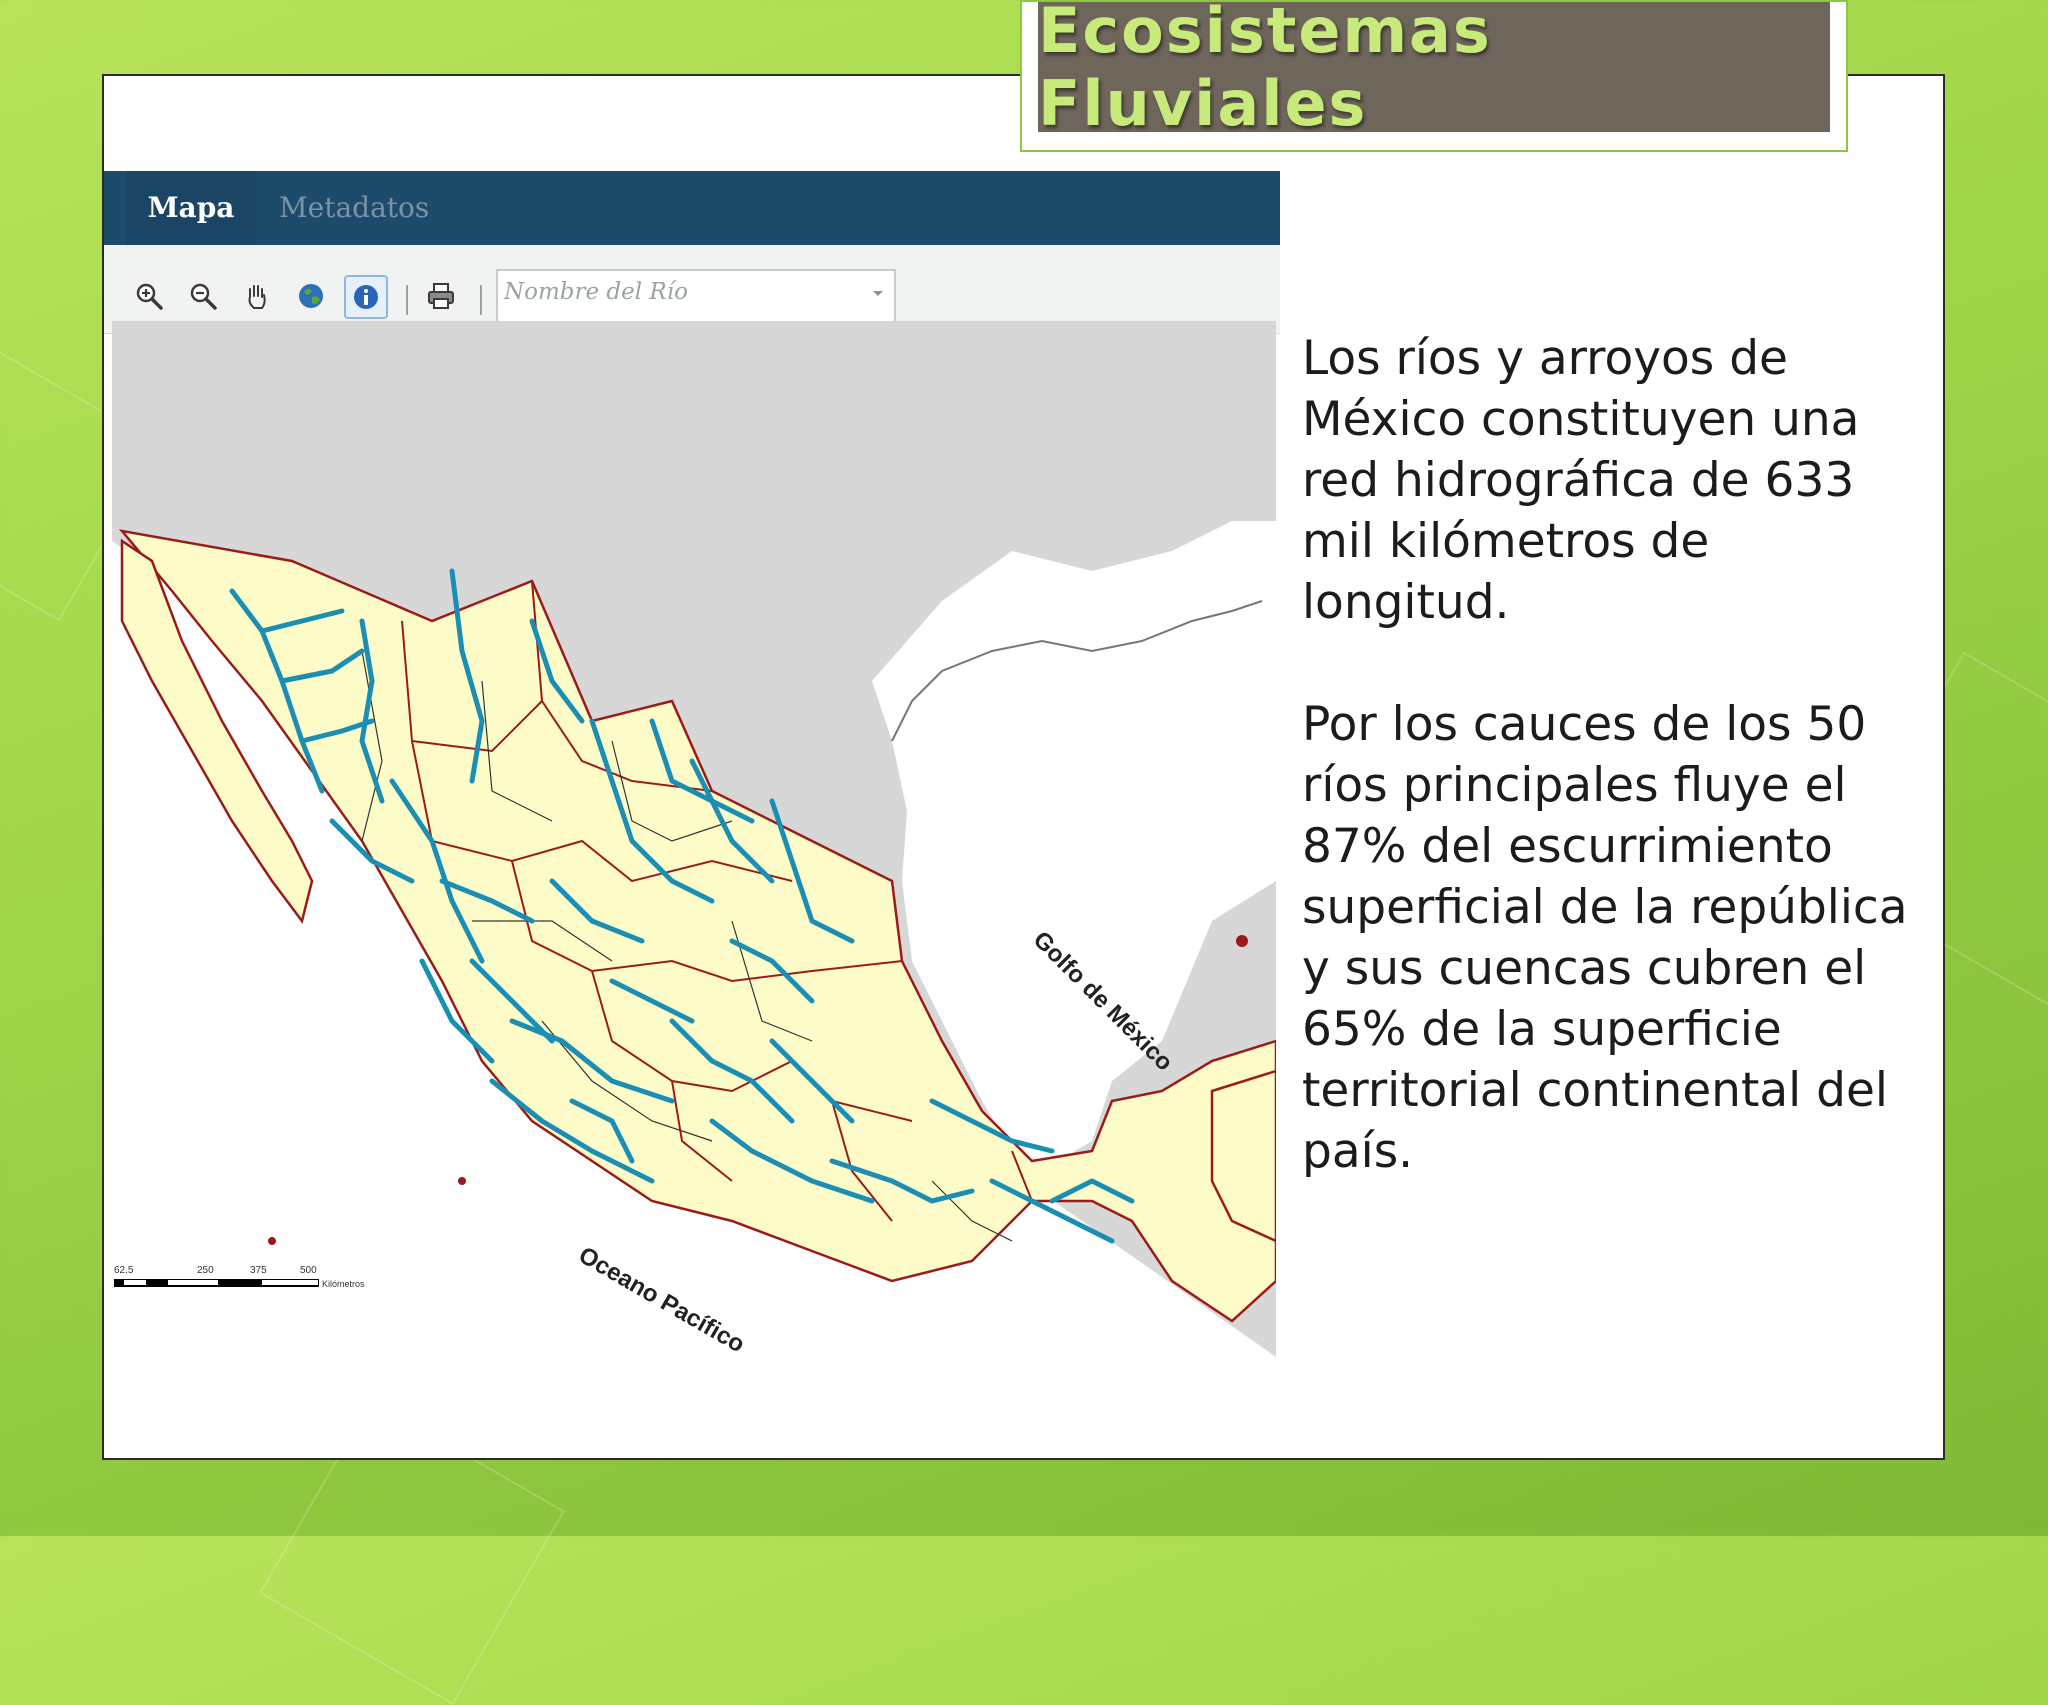  Describe the element at coordinates (308, 1270) in the screenshot. I see `scale-tick: 500` at that location.